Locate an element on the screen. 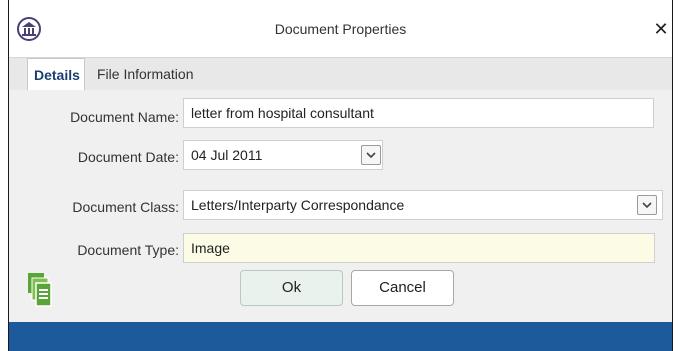 This screenshot has height=351, width=680. document-class-label: Document Class: is located at coordinates (125, 207).